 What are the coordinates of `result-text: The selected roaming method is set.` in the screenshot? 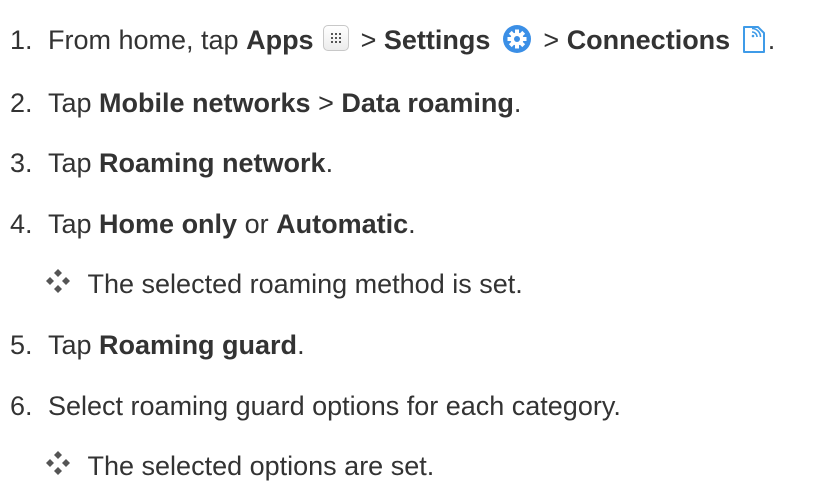 It's located at (305, 284).